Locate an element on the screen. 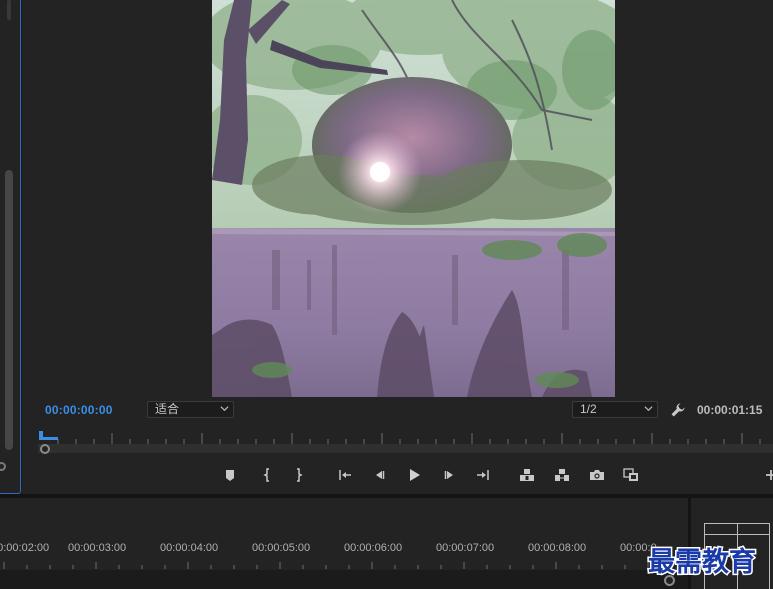 The image size is (773, 589). monitor-scrub-track is located at coordinates (405, 448).